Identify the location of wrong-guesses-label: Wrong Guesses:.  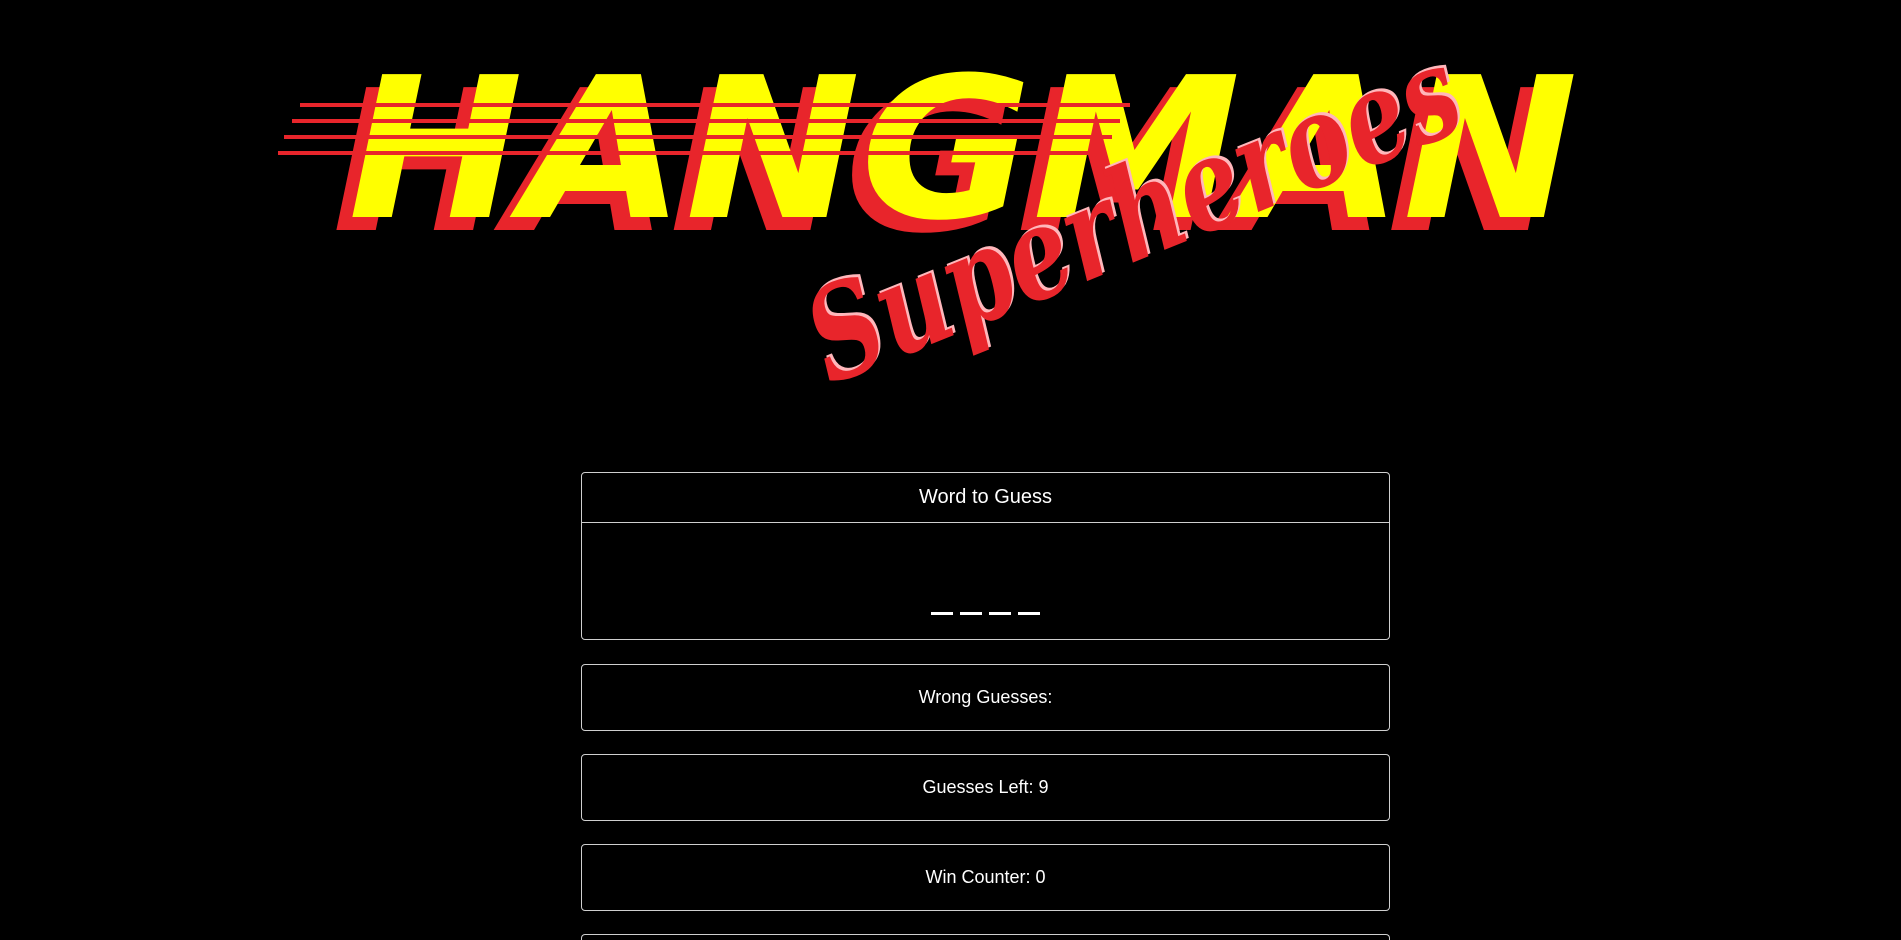
(985, 697).